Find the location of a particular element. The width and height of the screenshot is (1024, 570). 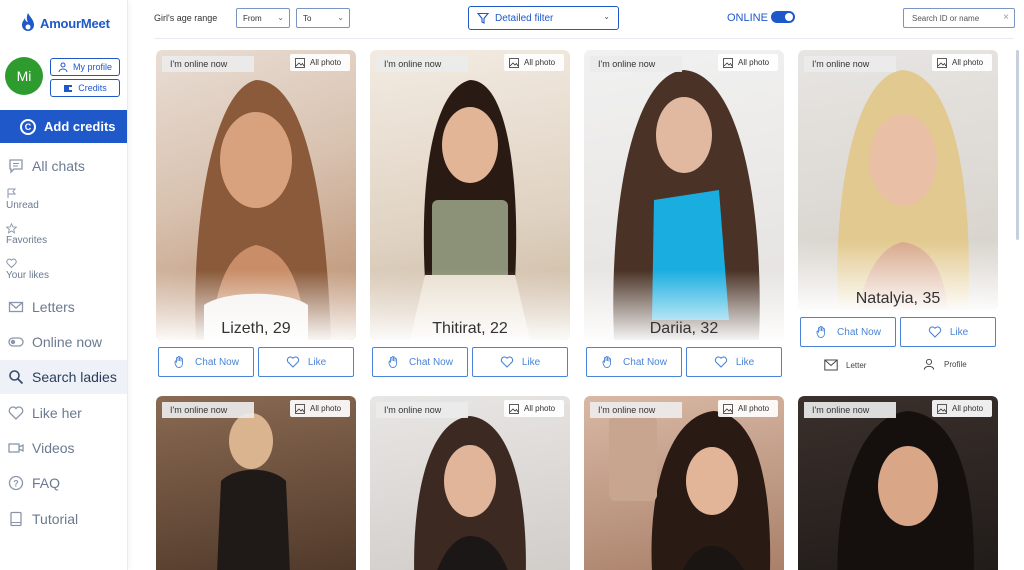

sidebar-item-label: Your likes is located at coordinates (27, 275).